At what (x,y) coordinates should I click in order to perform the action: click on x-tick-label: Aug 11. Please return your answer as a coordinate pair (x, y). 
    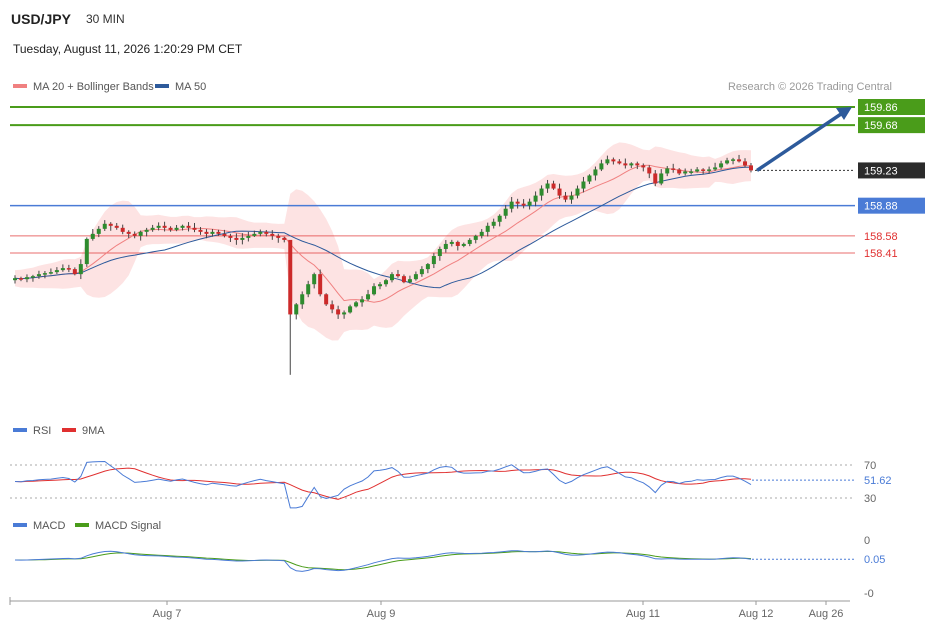
    Looking at the image, I should click on (643, 614).